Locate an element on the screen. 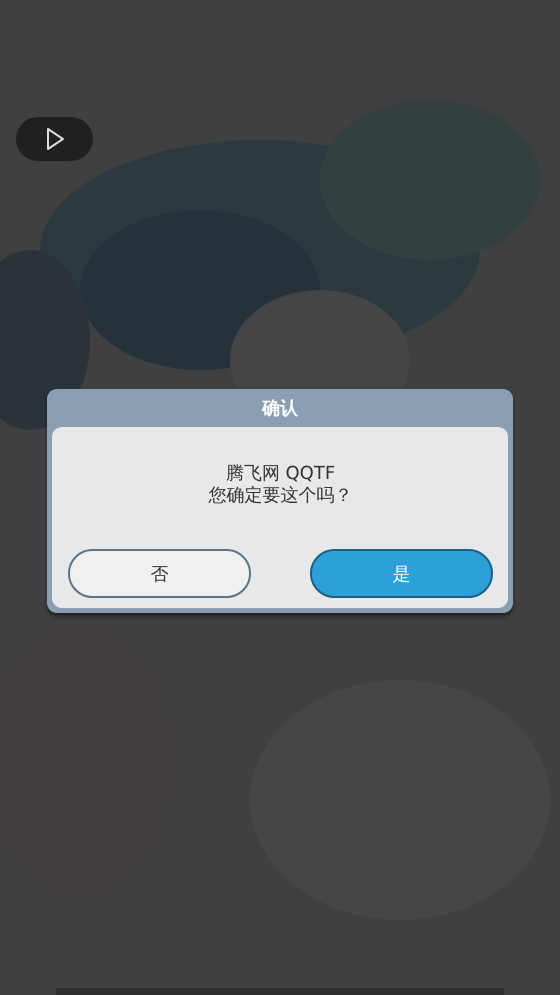 Image resolution: width=560 pixels, height=995 pixels. dialog-message: 您确定要这个吗？ is located at coordinates (281, 496).